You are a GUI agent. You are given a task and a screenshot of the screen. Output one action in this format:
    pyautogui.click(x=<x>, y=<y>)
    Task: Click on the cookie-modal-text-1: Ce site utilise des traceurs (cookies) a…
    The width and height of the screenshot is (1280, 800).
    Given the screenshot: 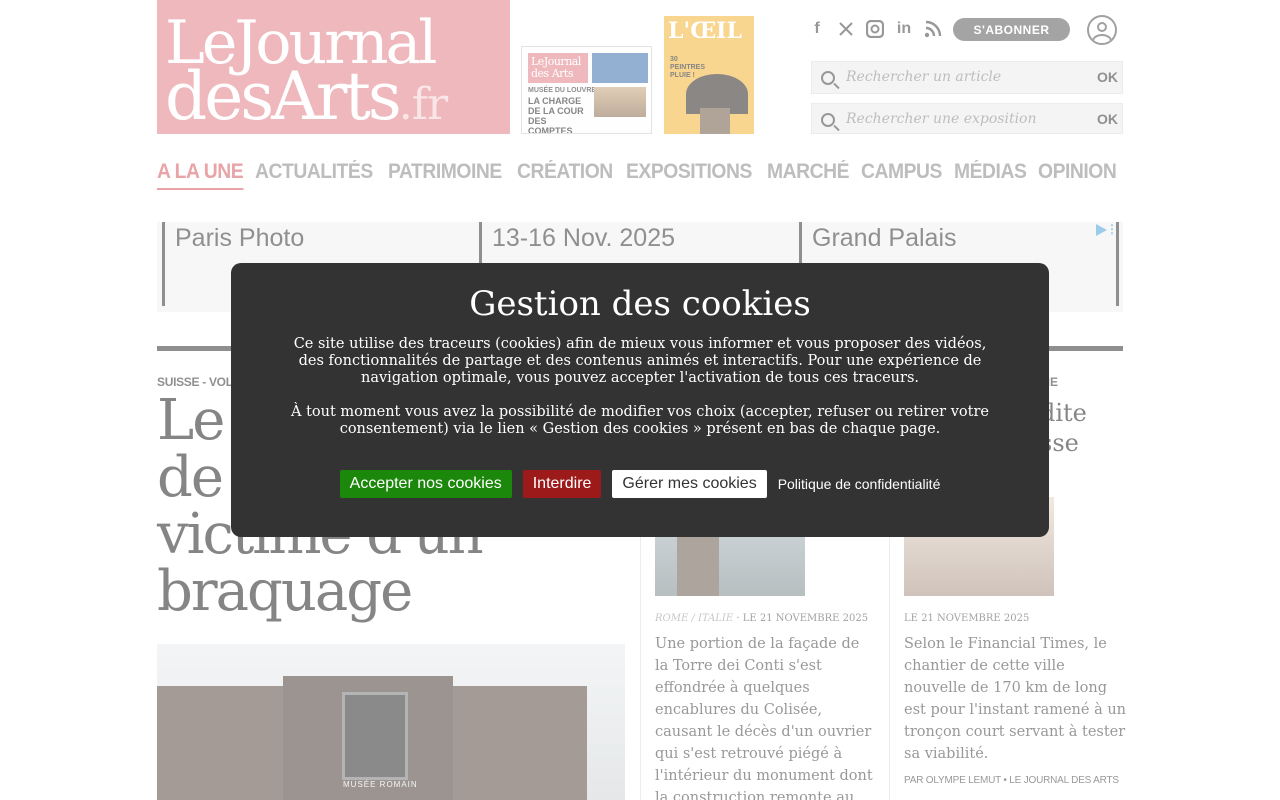 What is the action you would take?
    pyautogui.click(x=640, y=361)
    